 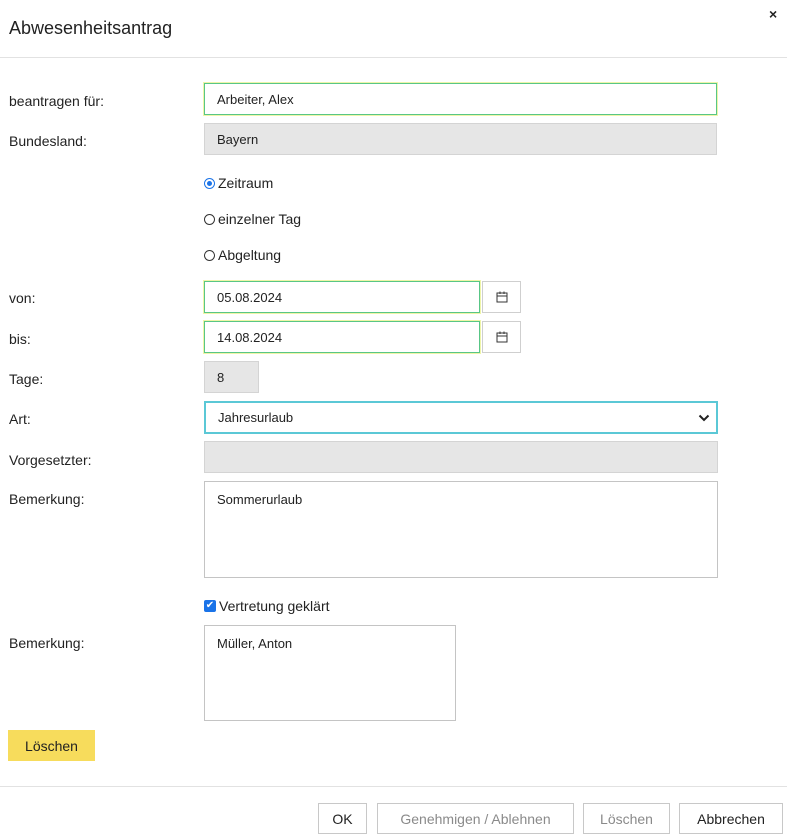 I want to click on bemerkung-value: Sommerurlaub, so click(x=260, y=499).